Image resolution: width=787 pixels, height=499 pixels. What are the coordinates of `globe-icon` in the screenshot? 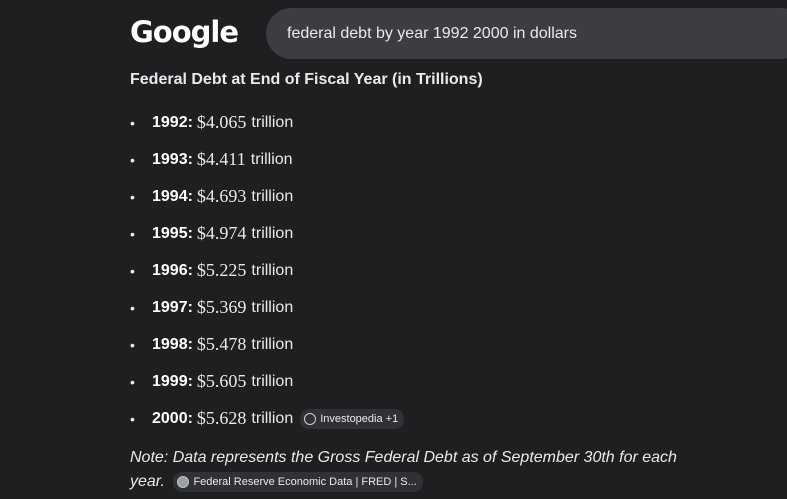 It's located at (310, 418).